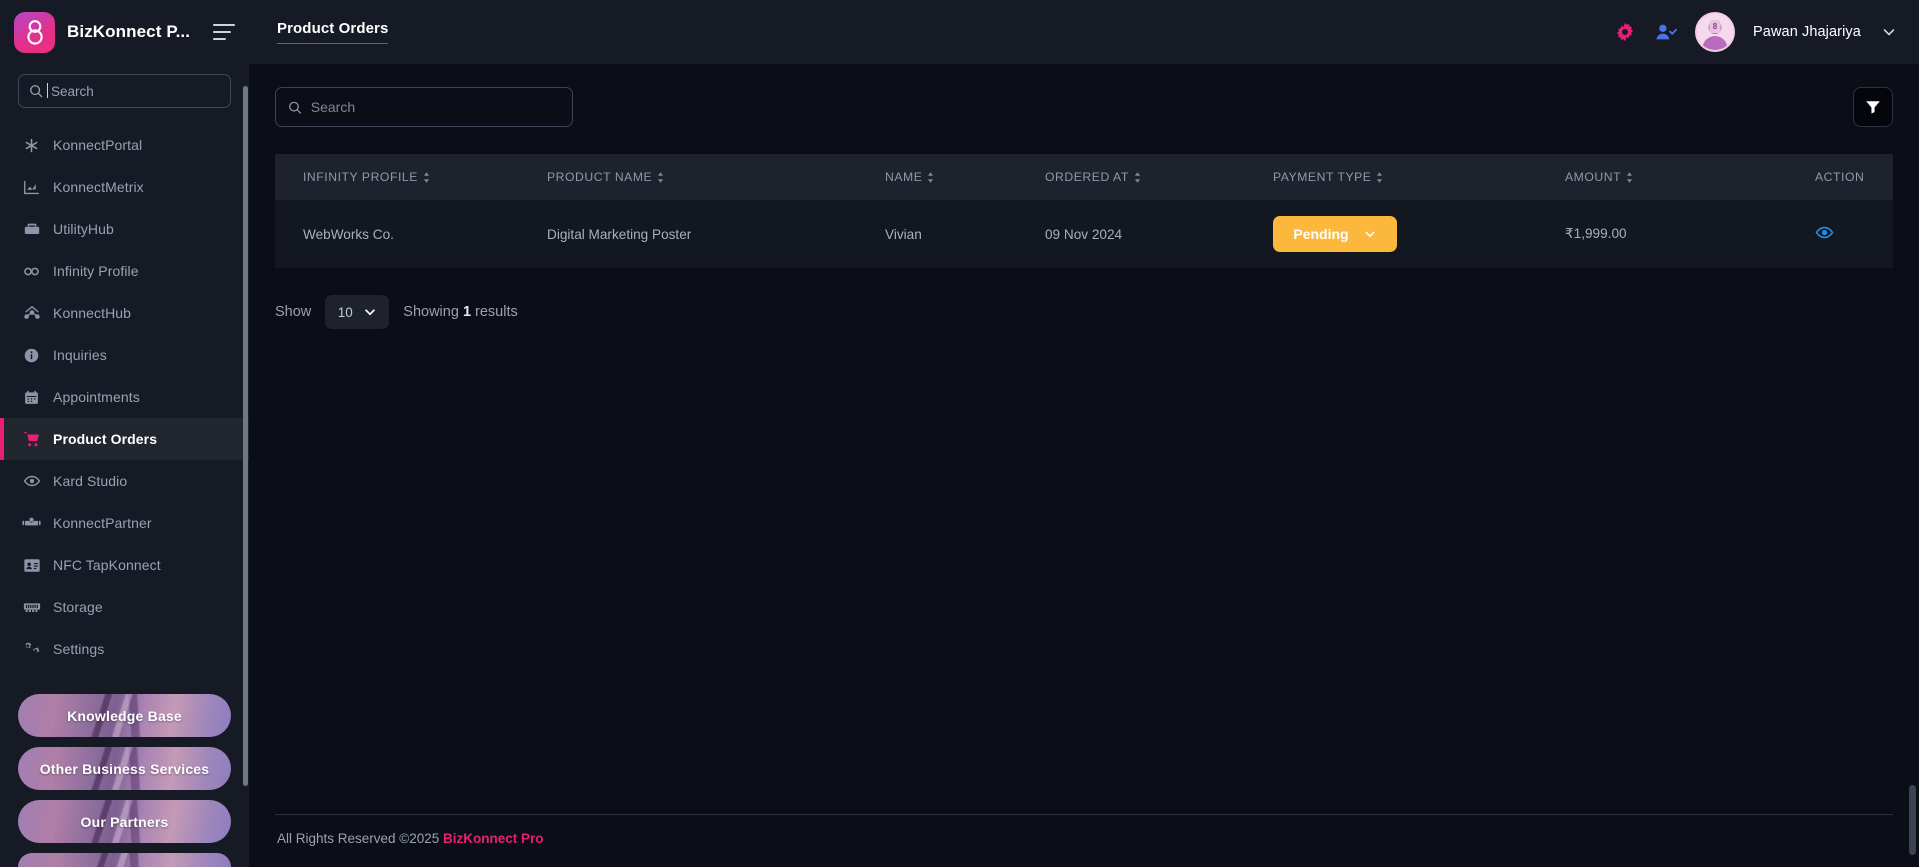 Image resolution: width=1919 pixels, height=867 pixels. Describe the element at coordinates (1715, 26) in the screenshot. I see `avatar-badge-icon: 8` at that location.